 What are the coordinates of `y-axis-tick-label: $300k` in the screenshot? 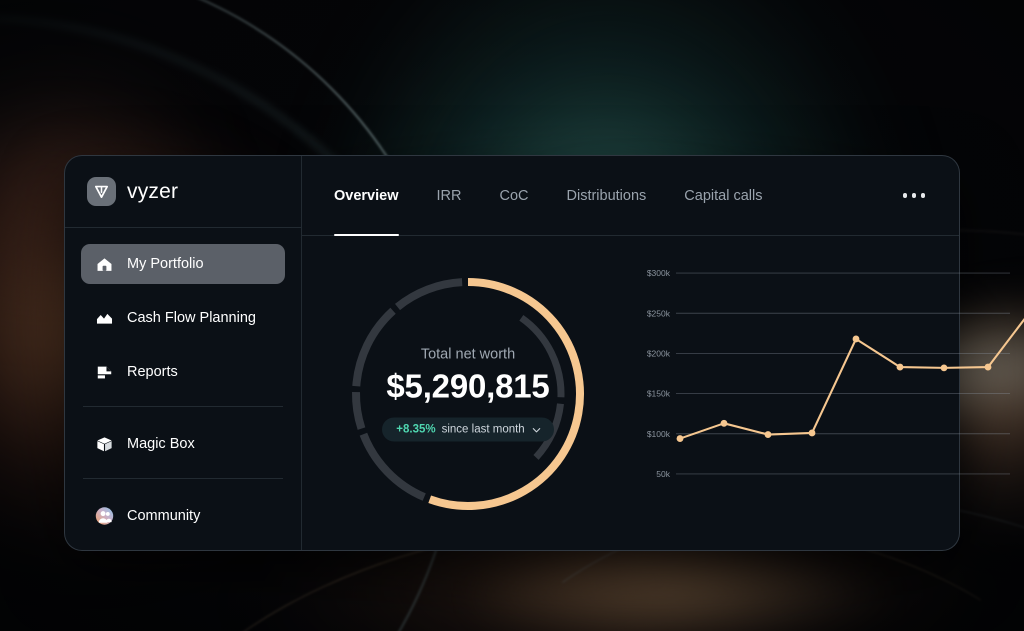 It's located at (659, 273).